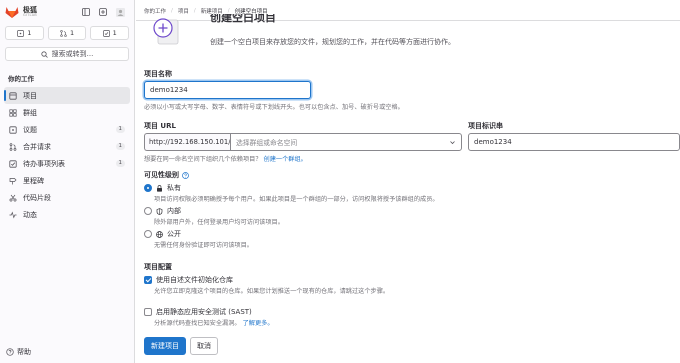  I want to click on project-url-group: http://192.168.150.101/ 选择群组或命名空间, so click(303, 142).